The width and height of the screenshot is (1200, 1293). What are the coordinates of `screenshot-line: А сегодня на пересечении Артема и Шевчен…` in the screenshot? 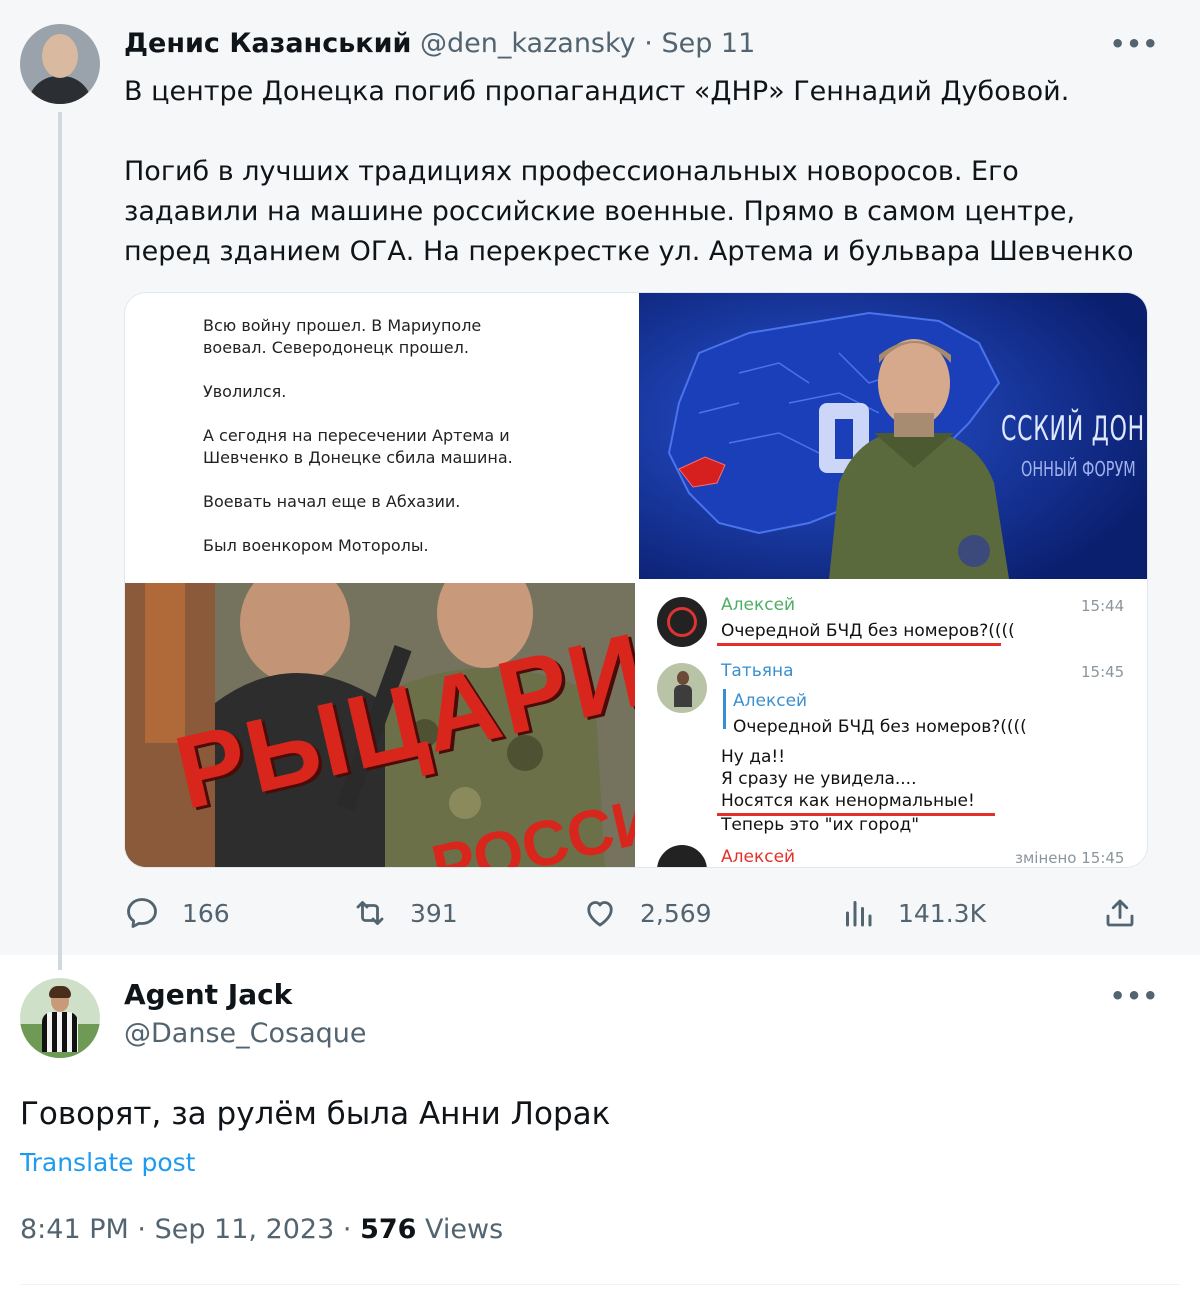 It's located at (358, 446).